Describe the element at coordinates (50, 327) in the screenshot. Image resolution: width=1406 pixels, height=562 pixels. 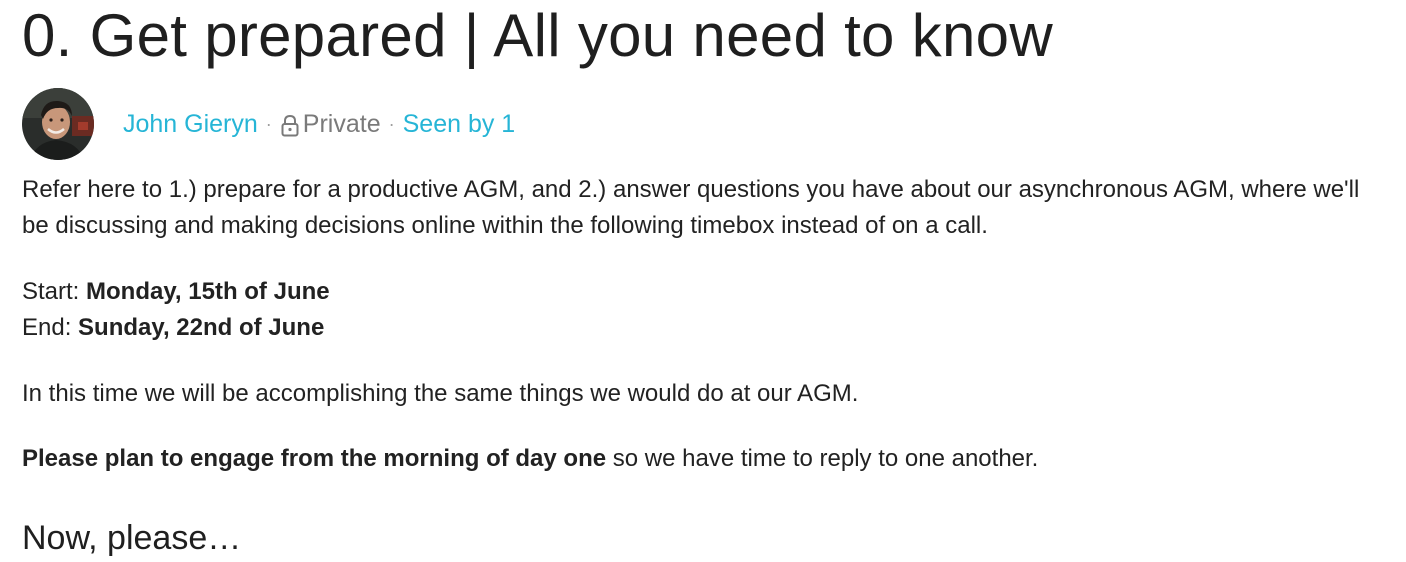
I see `end-label: End:` at that location.